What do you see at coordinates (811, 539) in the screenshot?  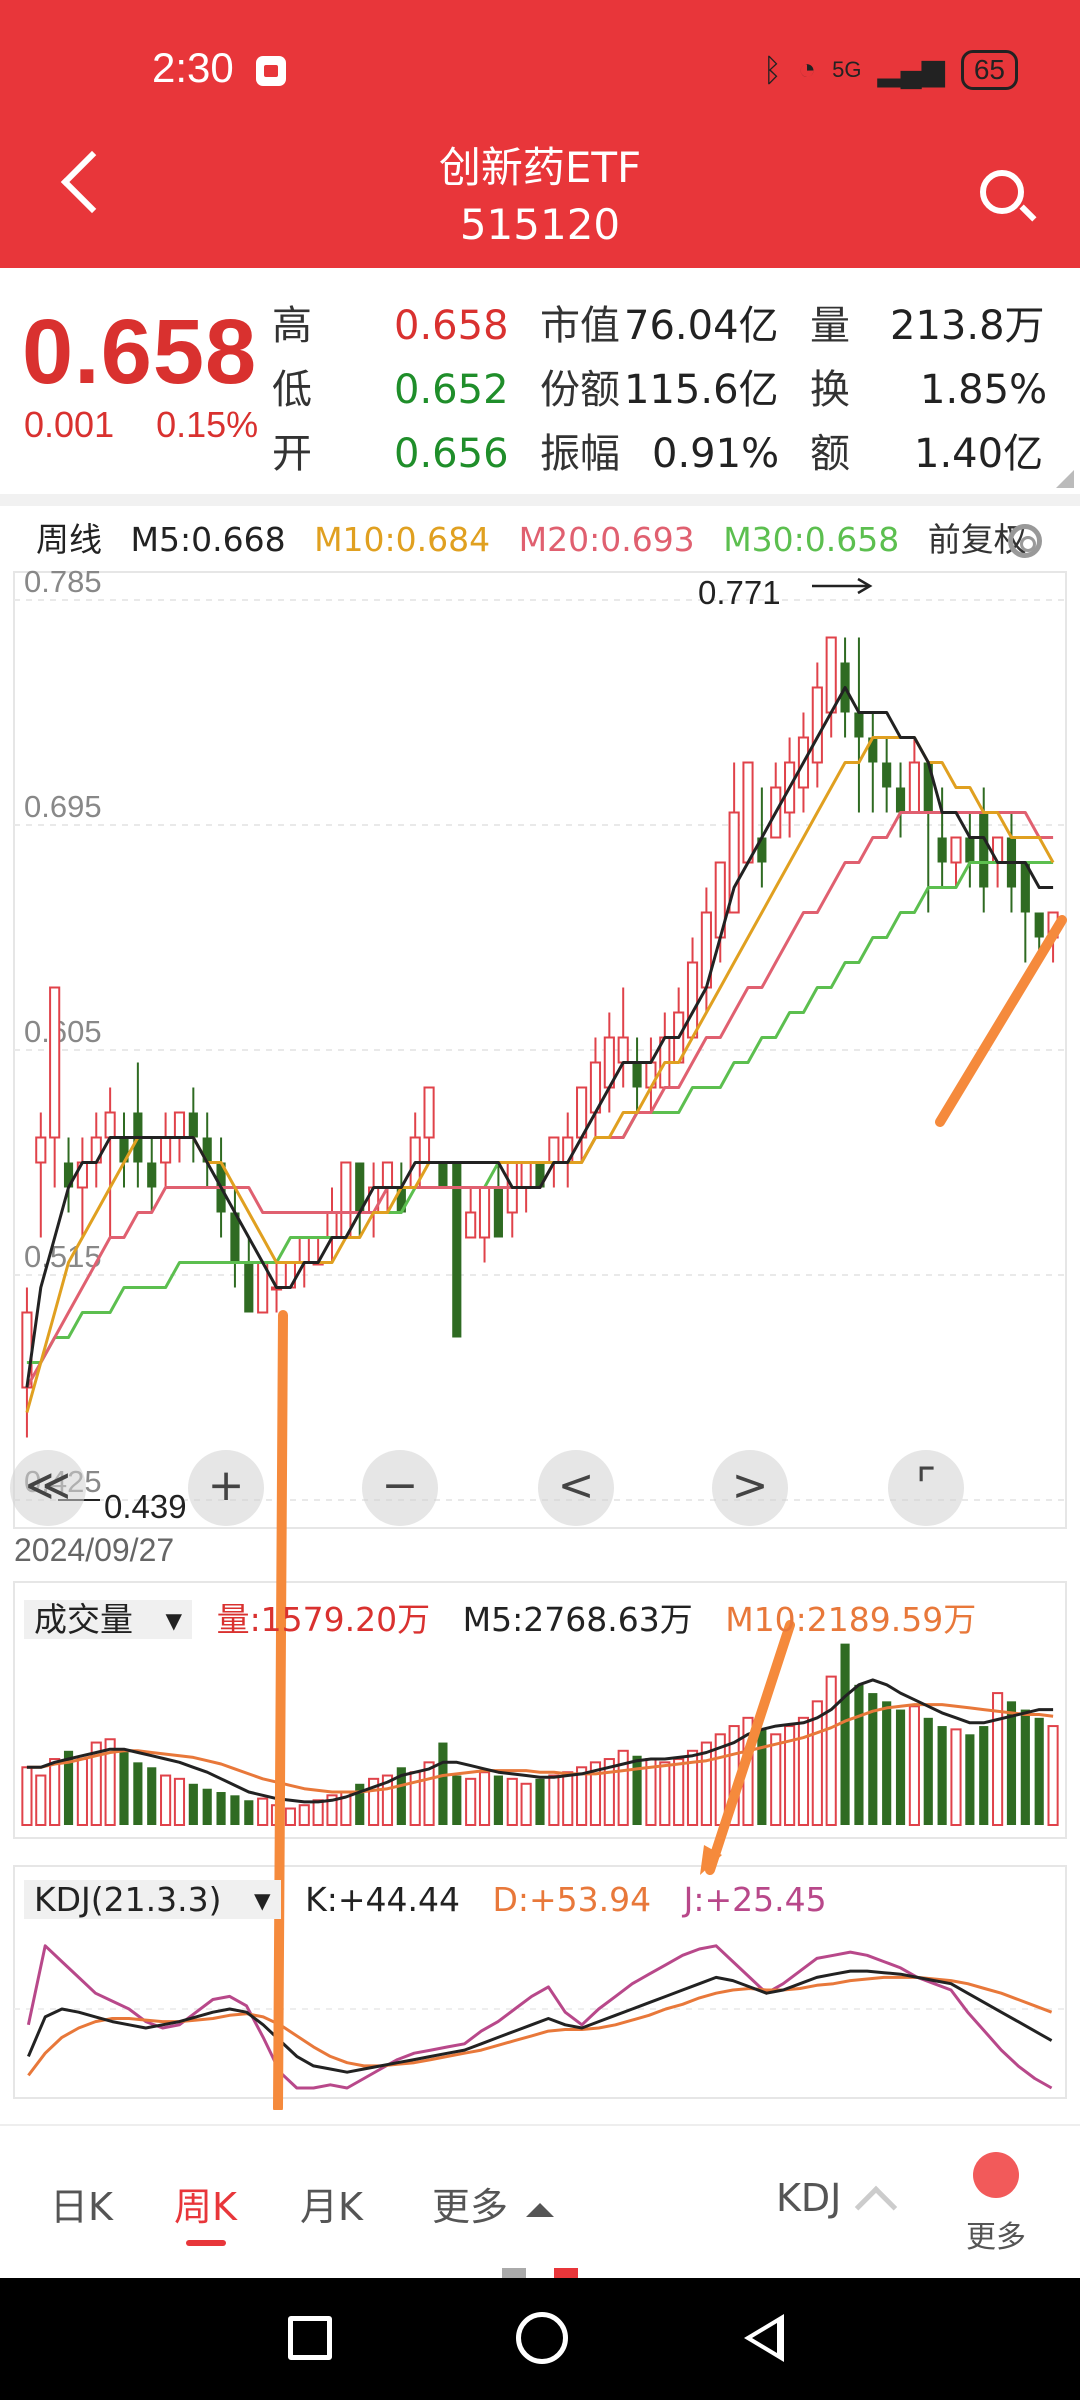 I see `ma30-label: M30:0.658` at bounding box center [811, 539].